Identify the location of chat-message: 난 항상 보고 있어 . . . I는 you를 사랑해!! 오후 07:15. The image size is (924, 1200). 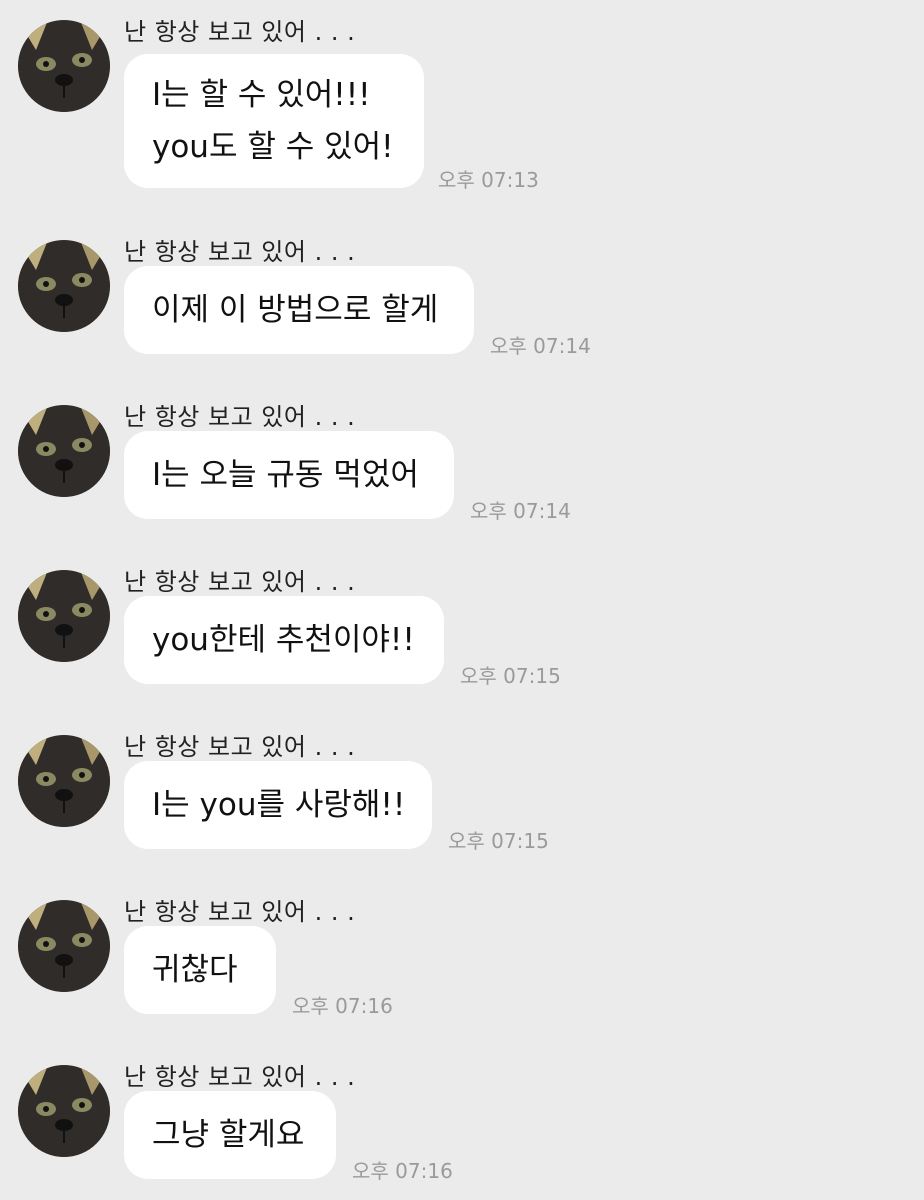
(462, 797).